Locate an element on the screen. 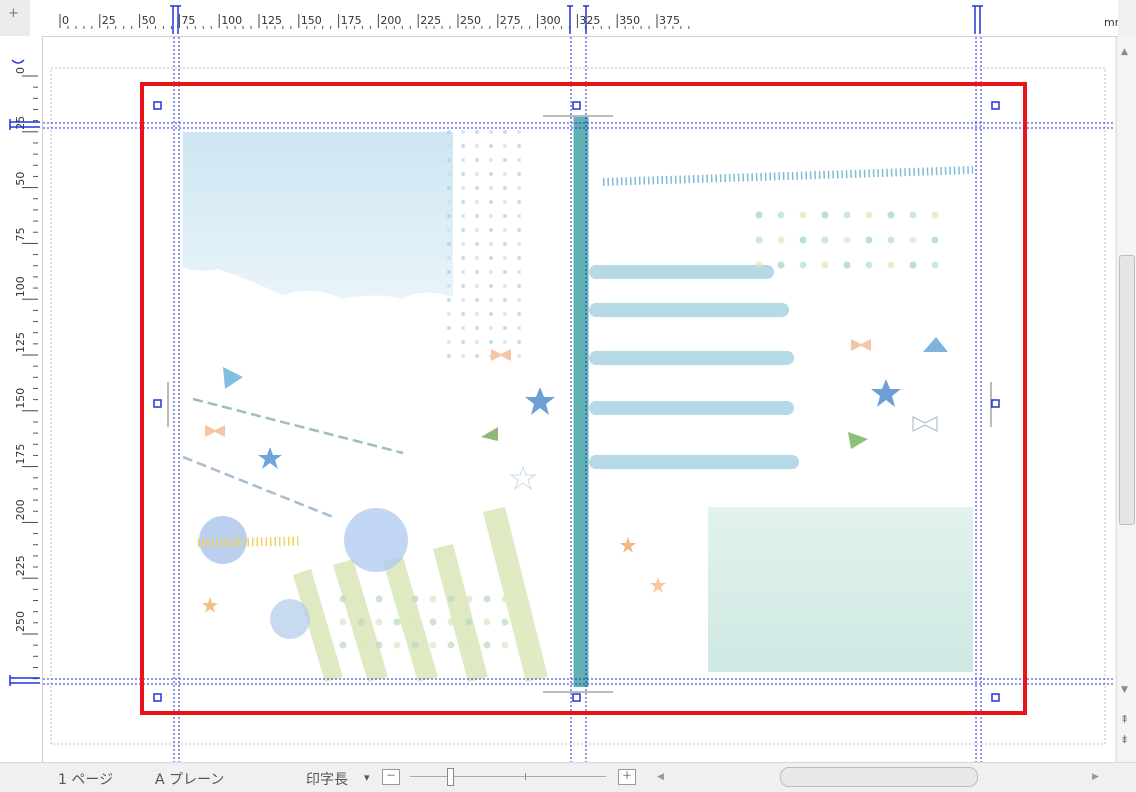  zoom-out-button: － is located at coordinates (391, 777).